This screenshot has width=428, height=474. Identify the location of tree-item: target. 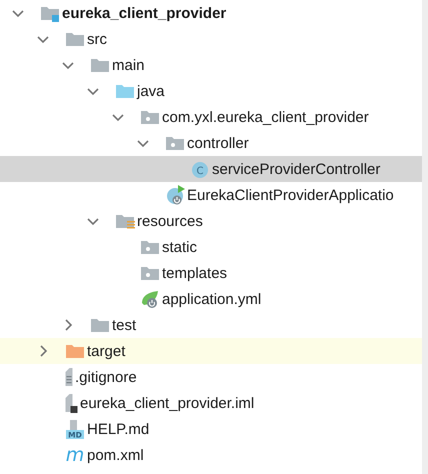
(211, 351).